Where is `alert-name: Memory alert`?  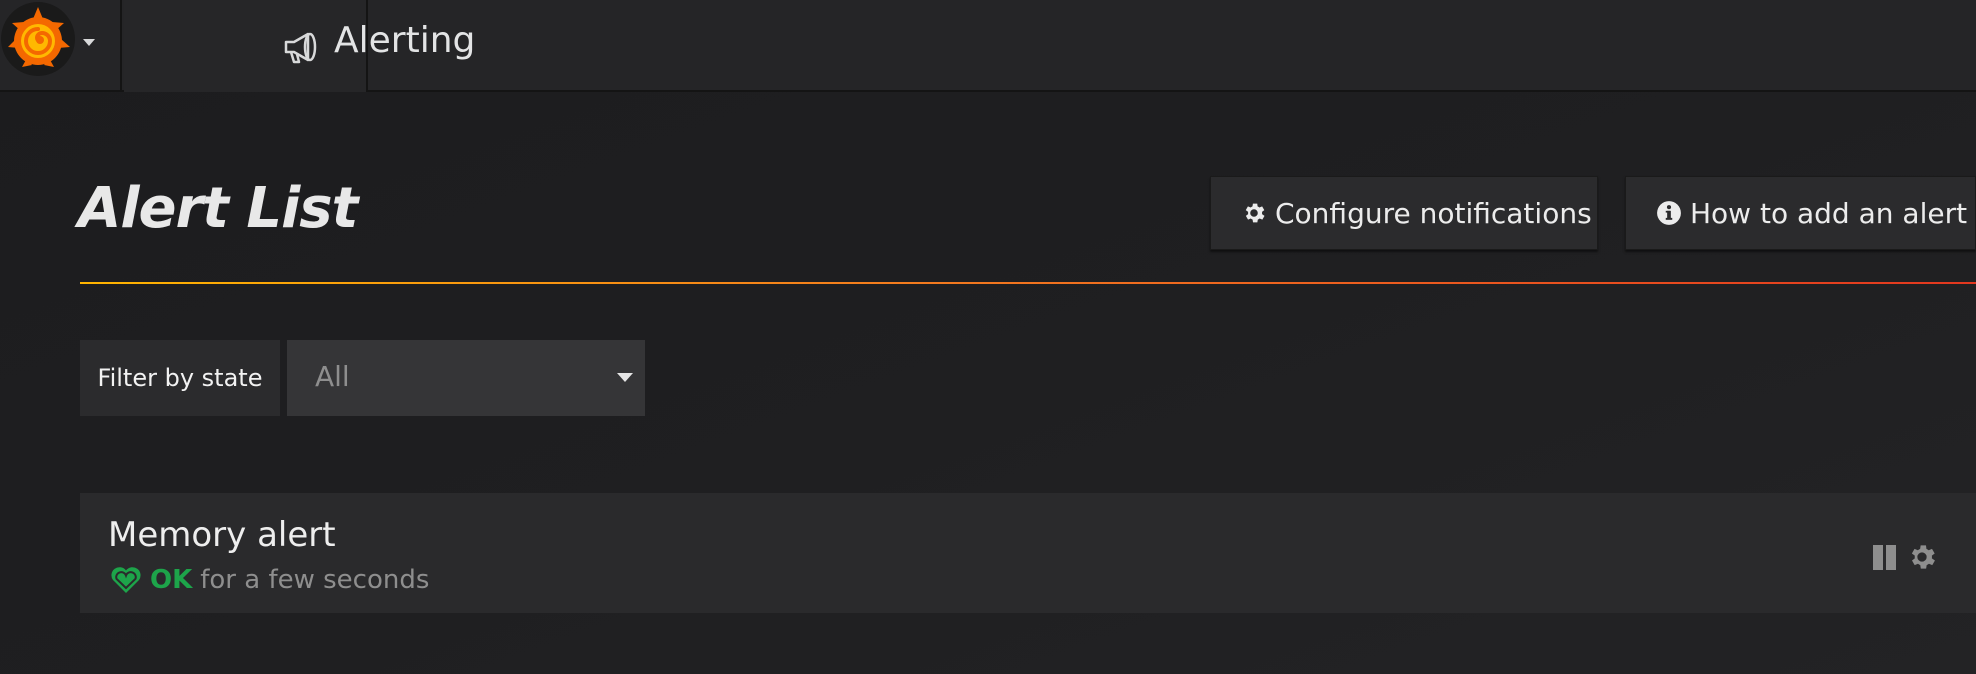
alert-name: Memory alert is located at coordinates (222, 535).